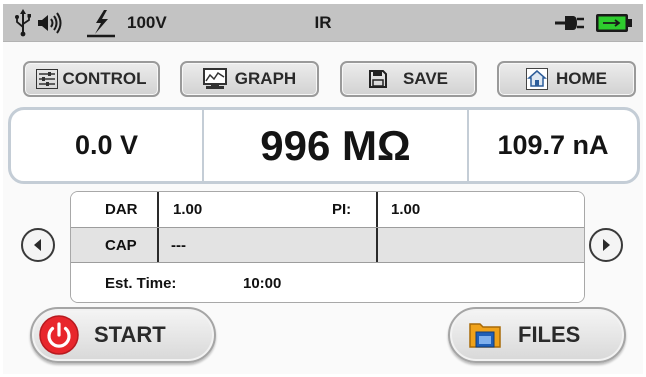 The image size is (646, 377). Describe the element at coordinates (425, 78) in the screenshot. I see `save-button-label: SAVE` at that location.